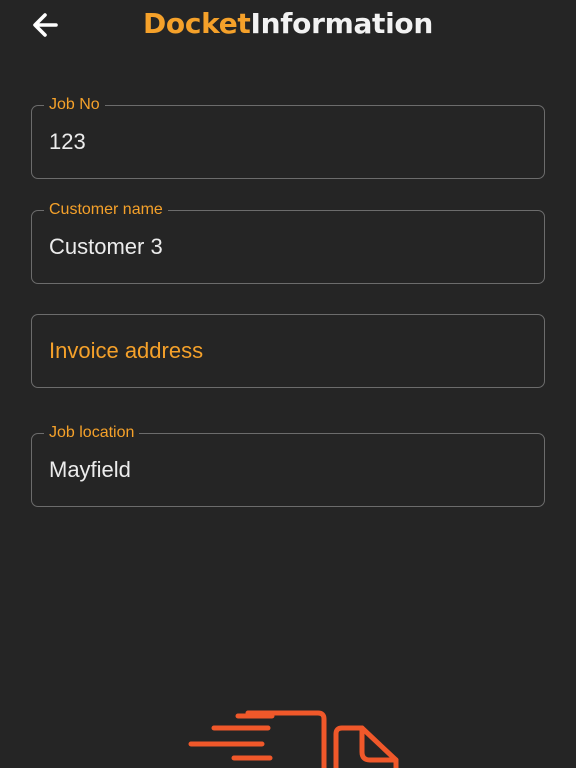 This screenshot has height=768, width=576. What do you see at coordinates (90, 470) in the screenshot?
I see `job-location-value: Mayfield` at bounding box center [90, 470].